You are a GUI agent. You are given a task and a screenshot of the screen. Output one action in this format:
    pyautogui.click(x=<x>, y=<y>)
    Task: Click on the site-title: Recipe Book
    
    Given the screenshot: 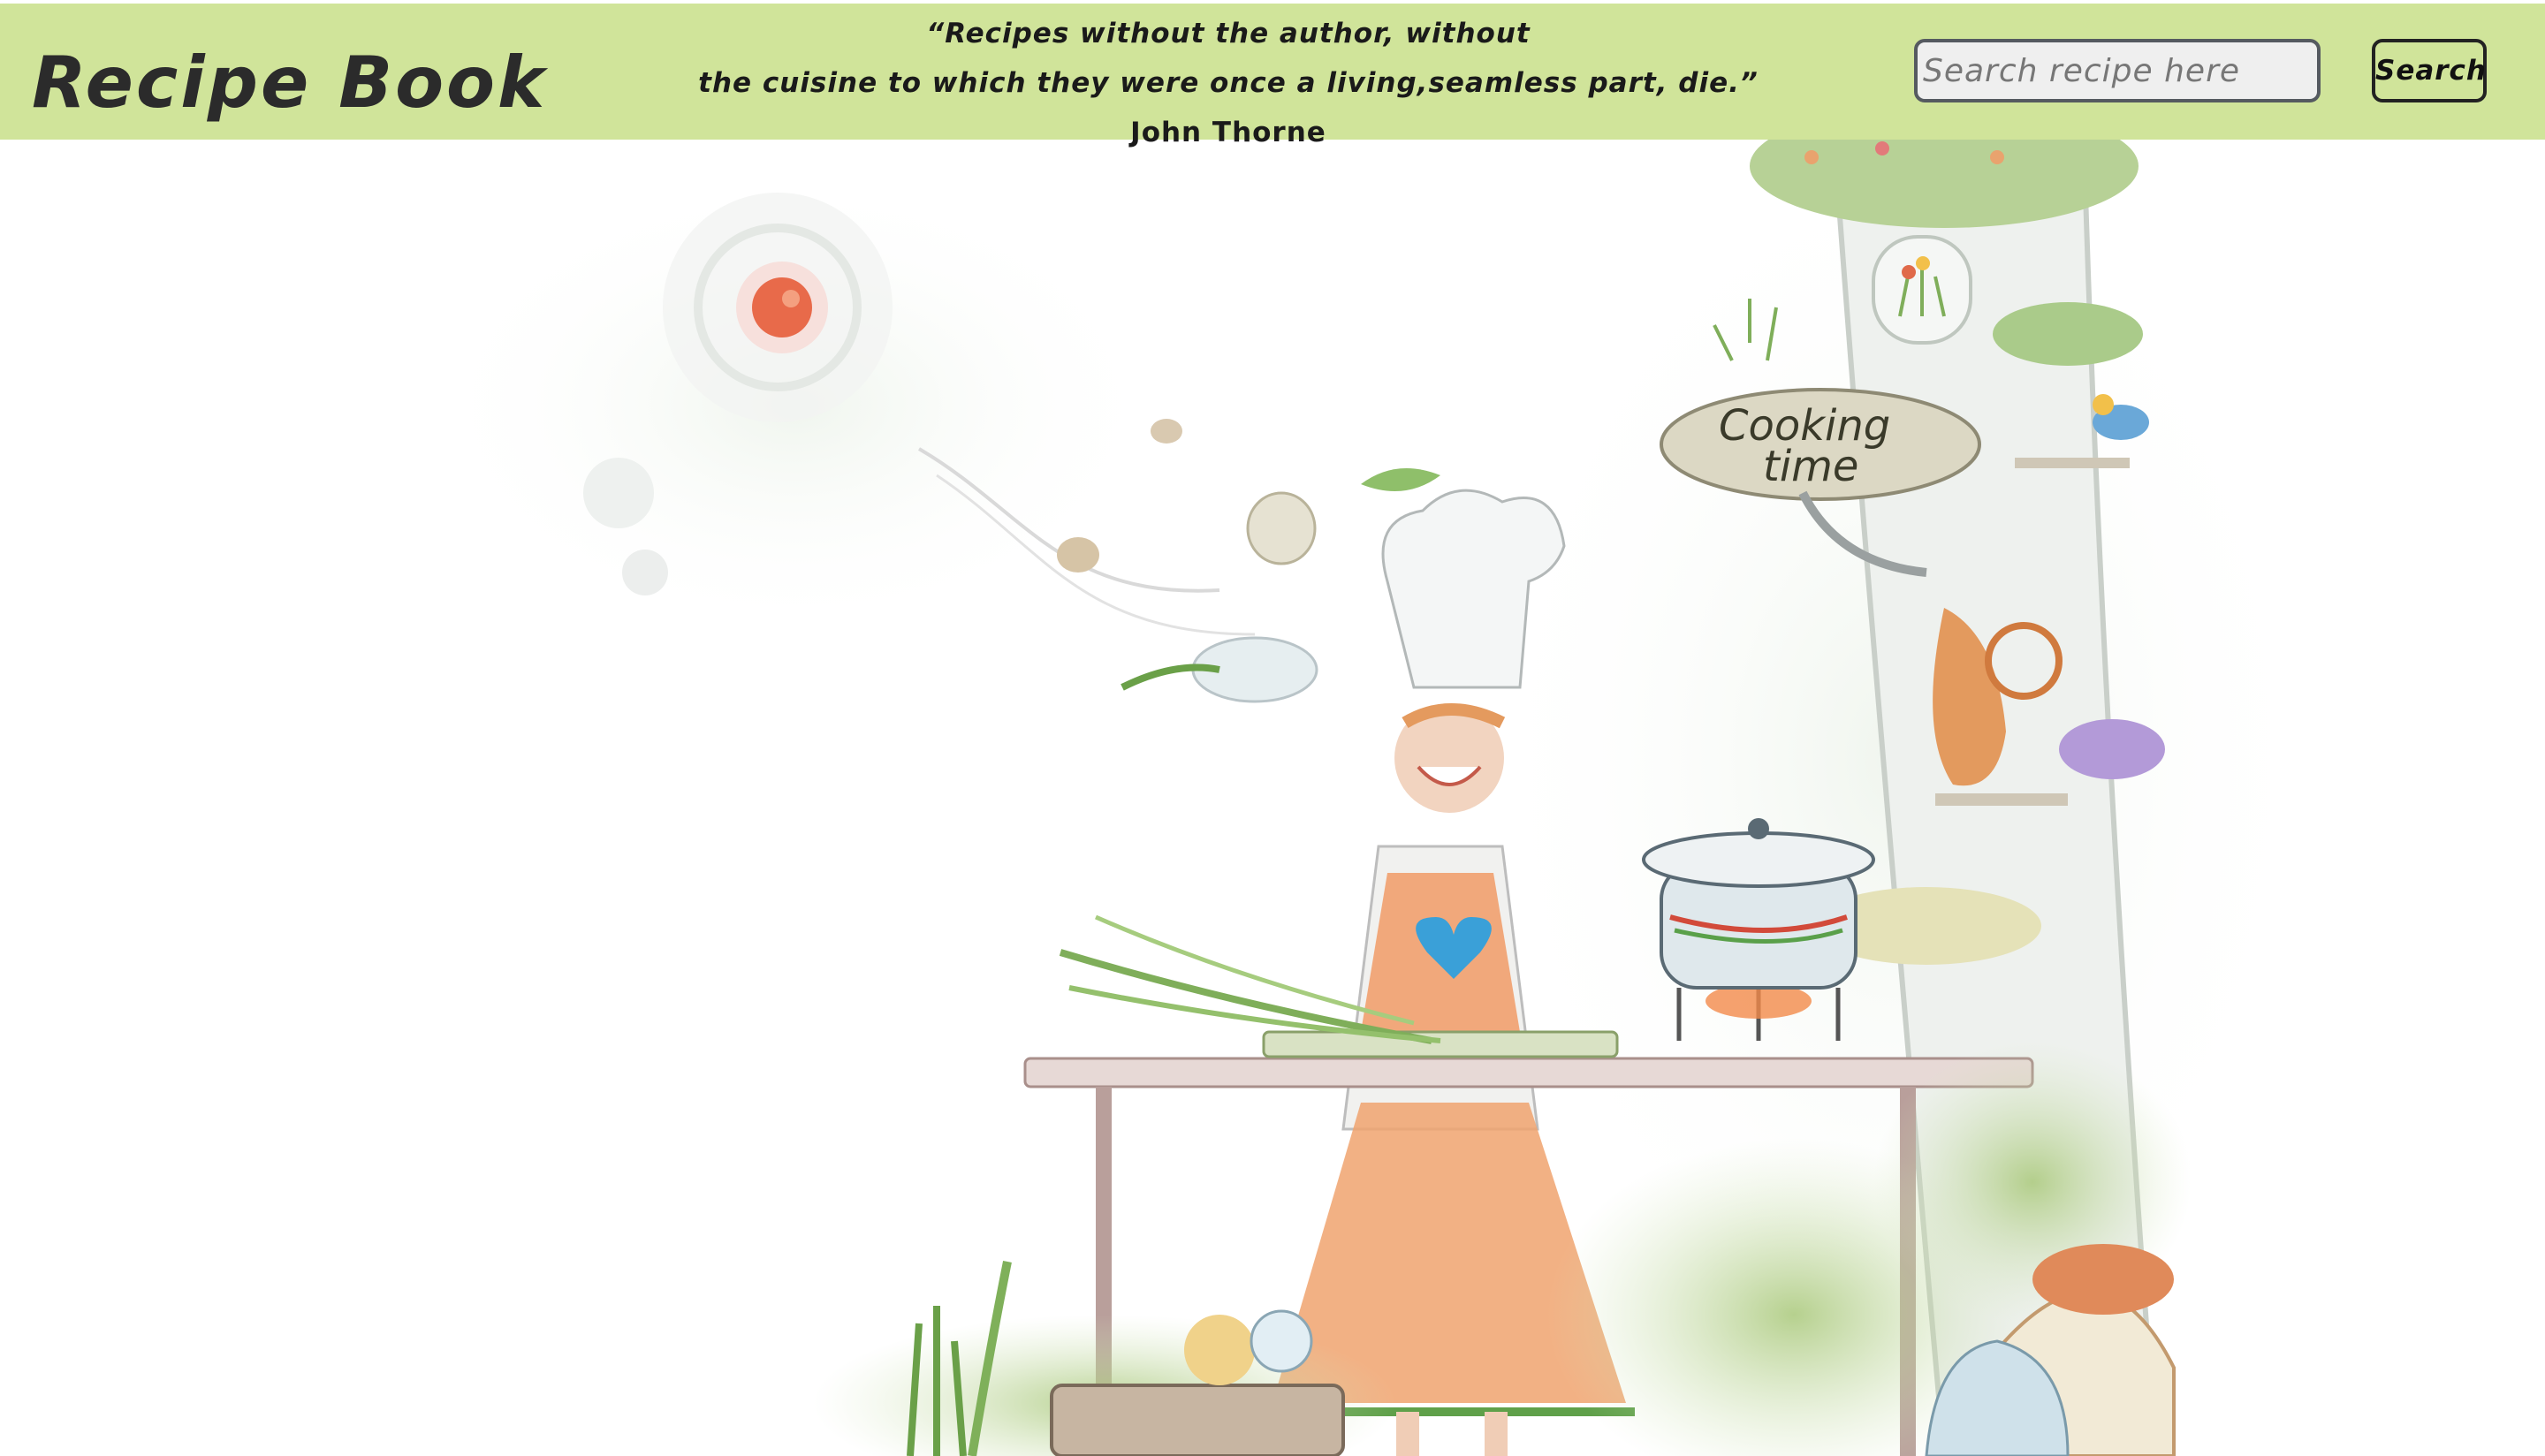 What is the action you would take?
    pyautogui.click(x=289, y=83)
    